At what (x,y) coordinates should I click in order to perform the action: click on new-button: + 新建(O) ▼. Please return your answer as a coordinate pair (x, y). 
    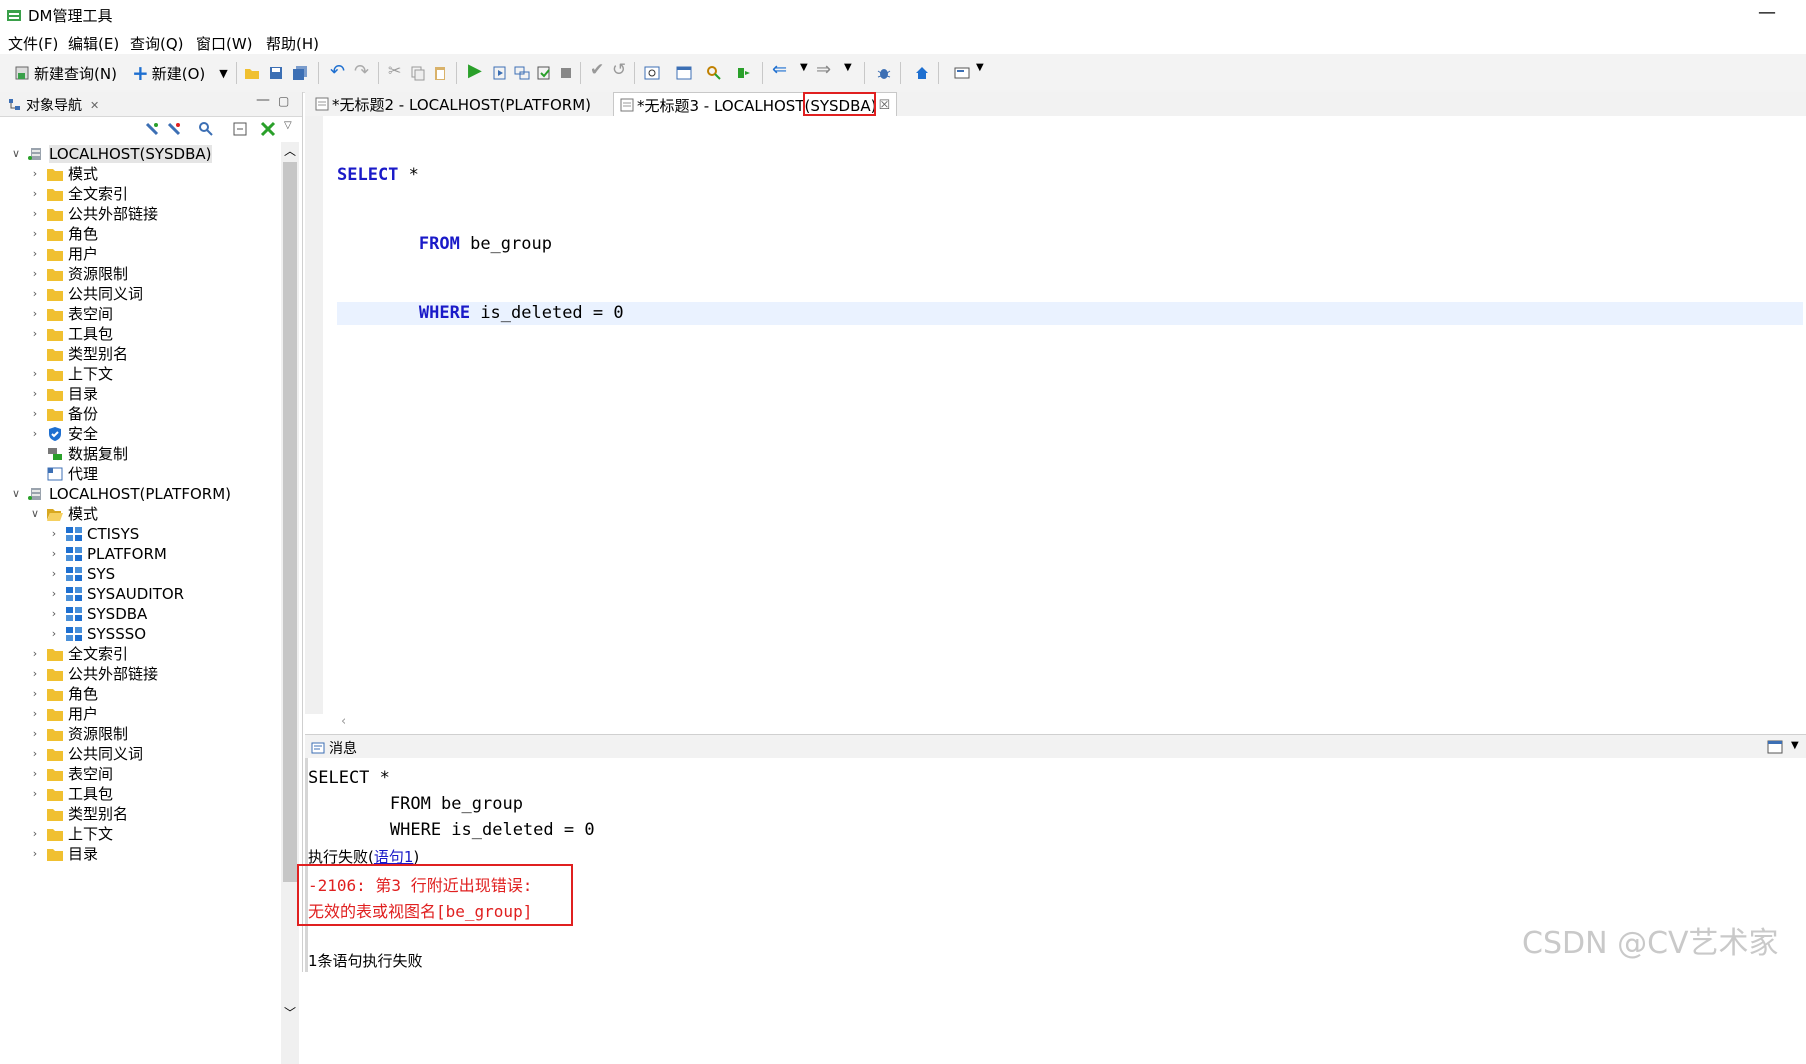
    Looking at the image, I should click on (180, 73).